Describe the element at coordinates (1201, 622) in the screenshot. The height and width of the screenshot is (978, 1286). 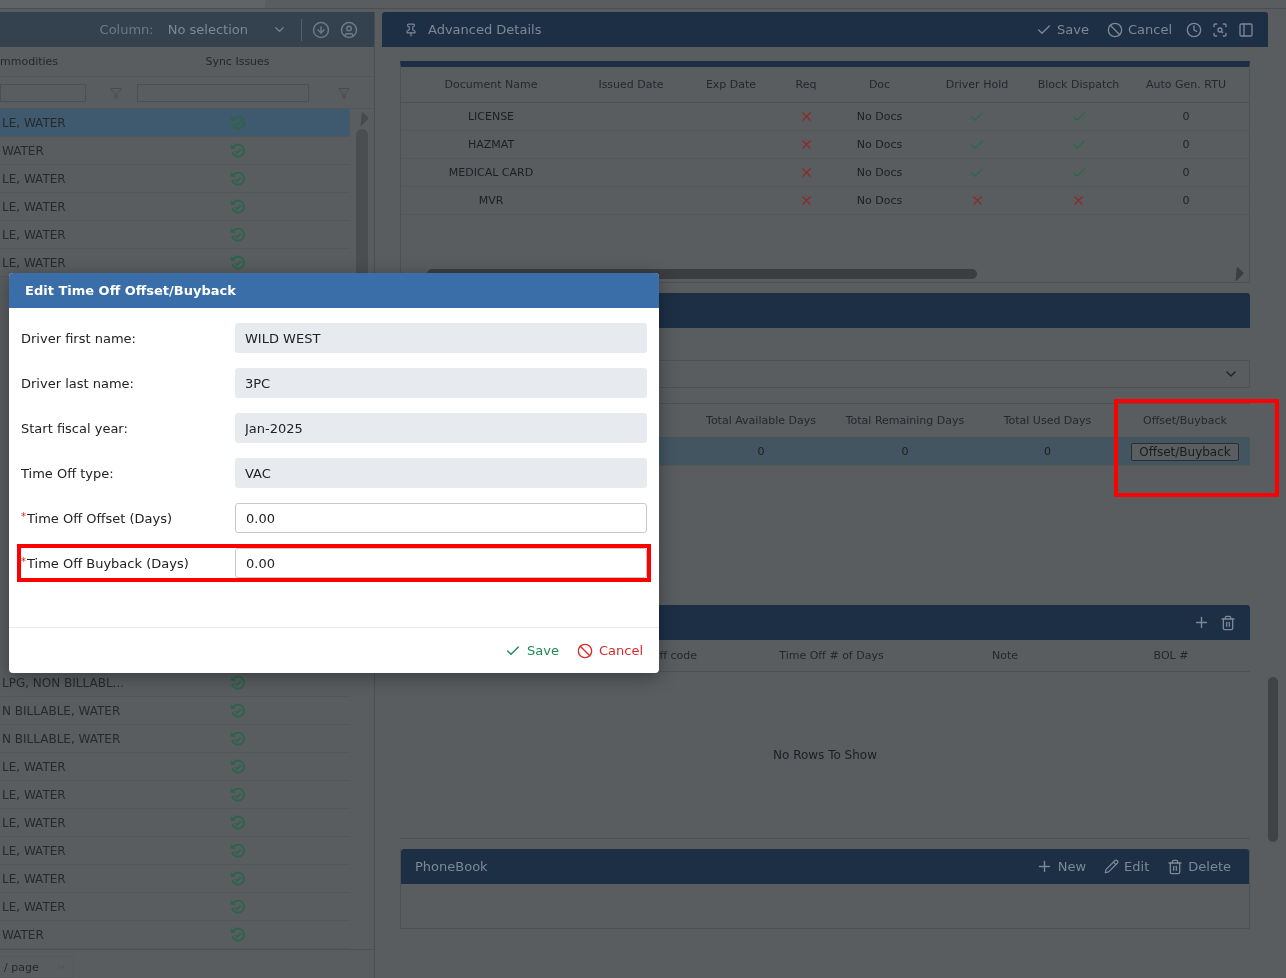
I see `plus-icon` at that location.